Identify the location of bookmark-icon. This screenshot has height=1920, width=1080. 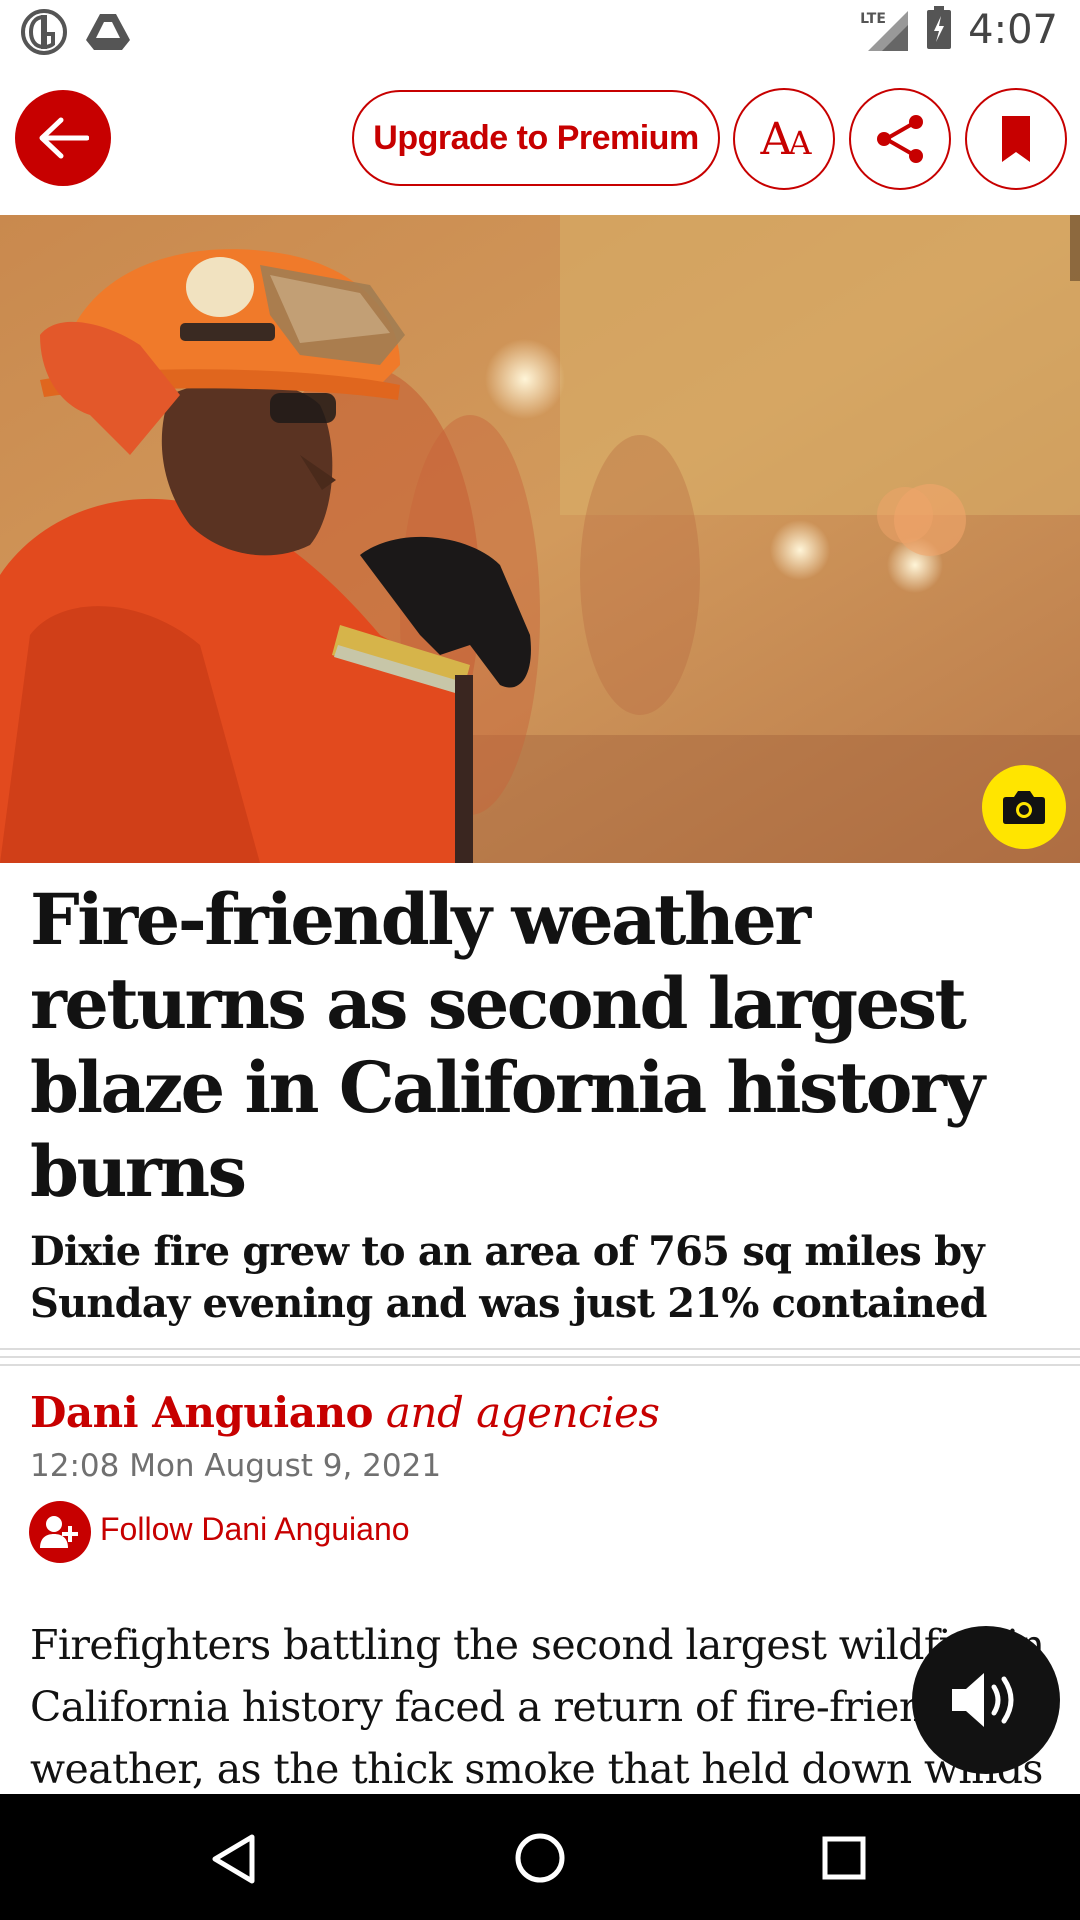
(1016, 139).